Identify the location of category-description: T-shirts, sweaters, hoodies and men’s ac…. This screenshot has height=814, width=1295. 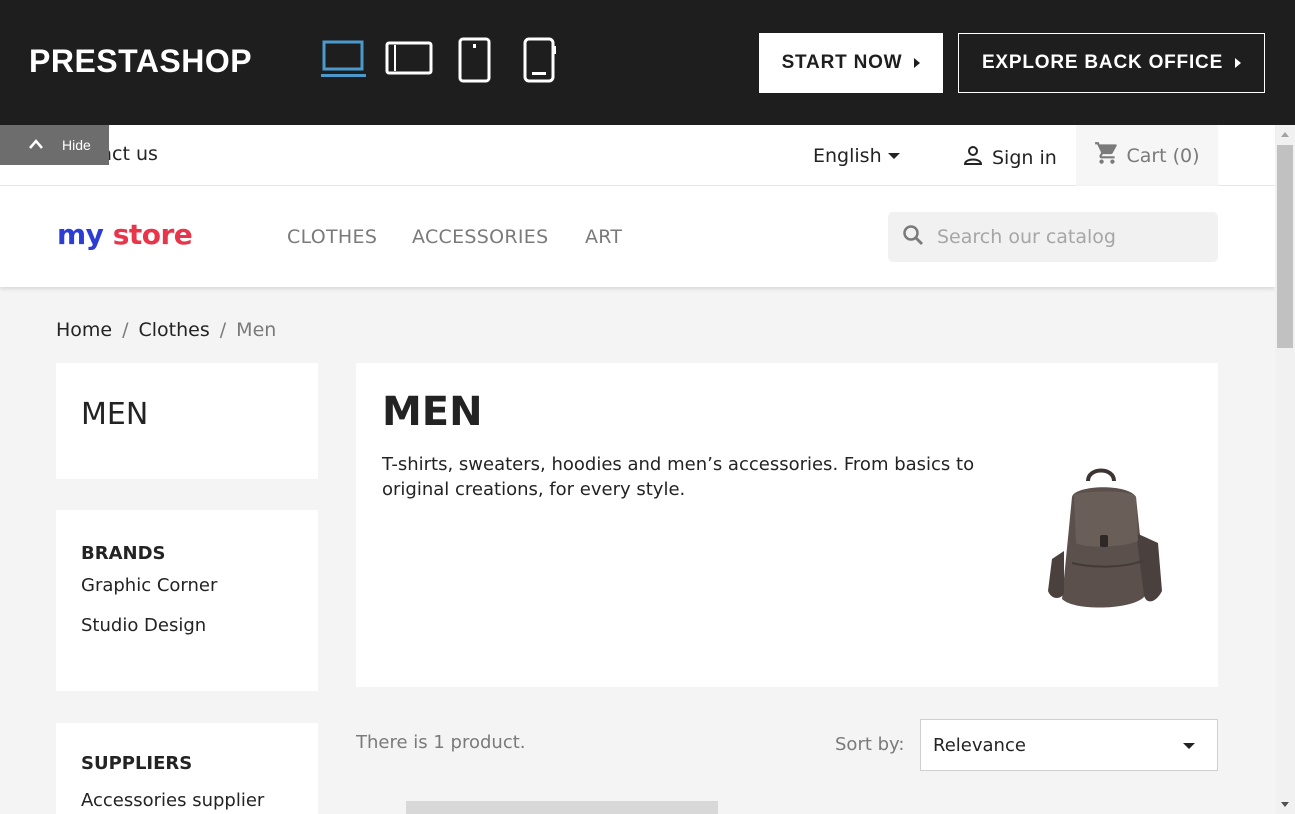
(678, 477).